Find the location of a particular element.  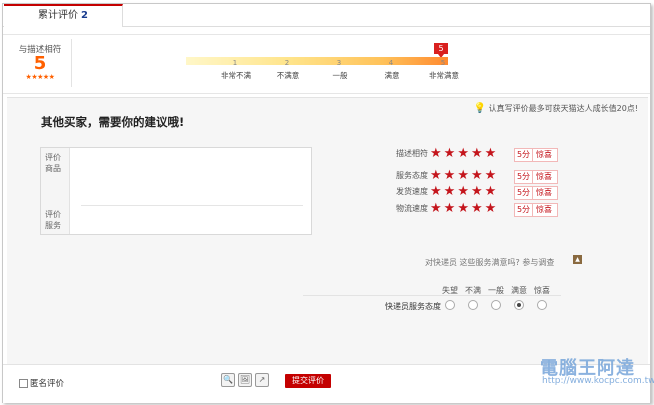

watermark-url: http://www.kocpc.com.tw is located at coordinates (598, 381).